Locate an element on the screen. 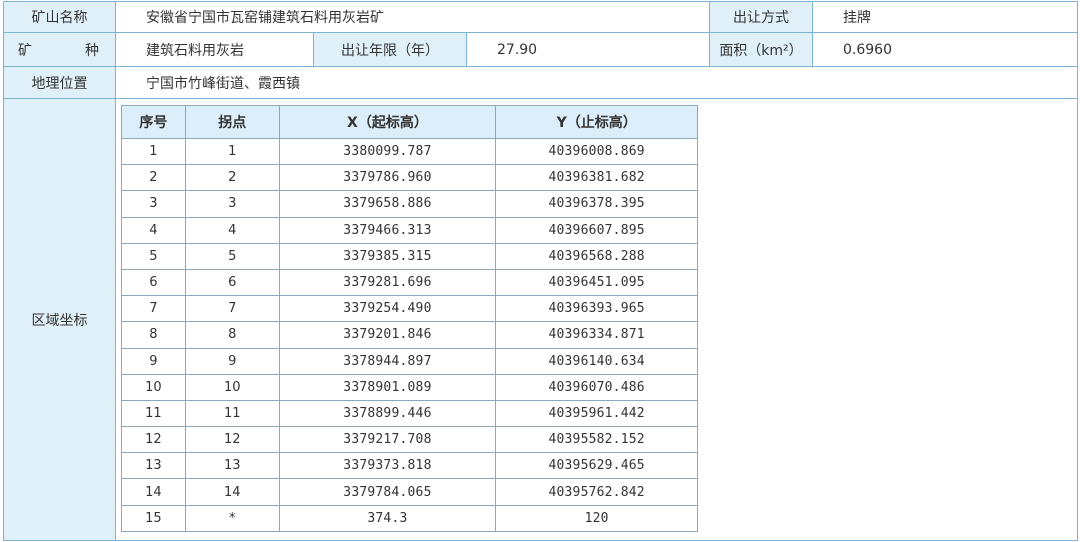  cell-corner-point: 9 is located at coordinates (232, 361).